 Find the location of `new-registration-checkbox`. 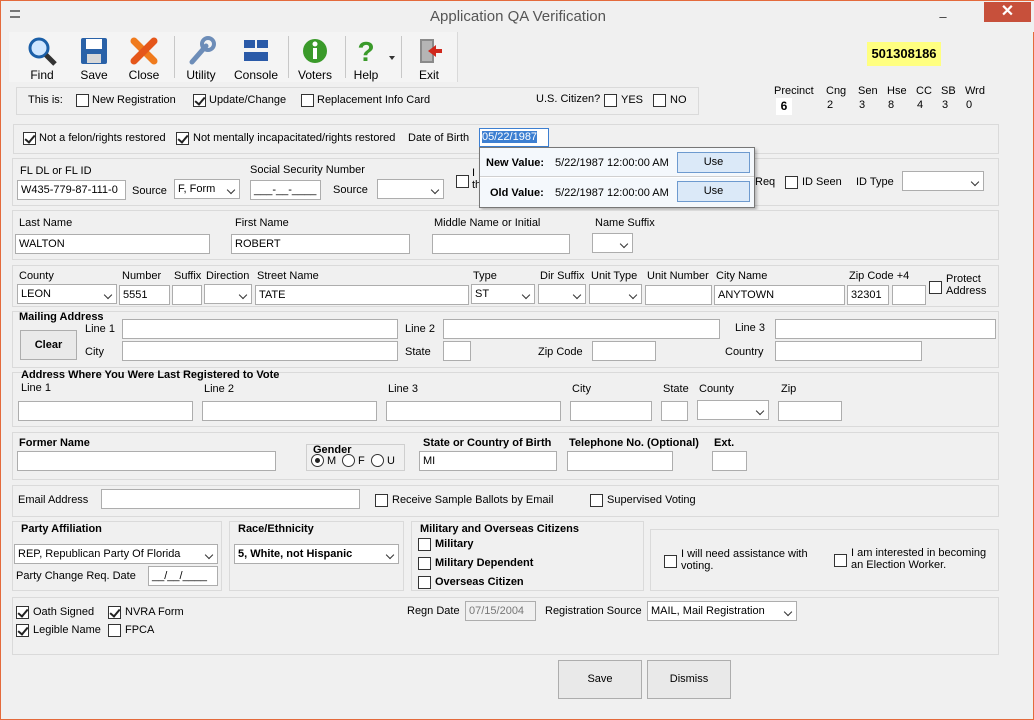

new-registration-checkbox is located at coordinates (82, 100).